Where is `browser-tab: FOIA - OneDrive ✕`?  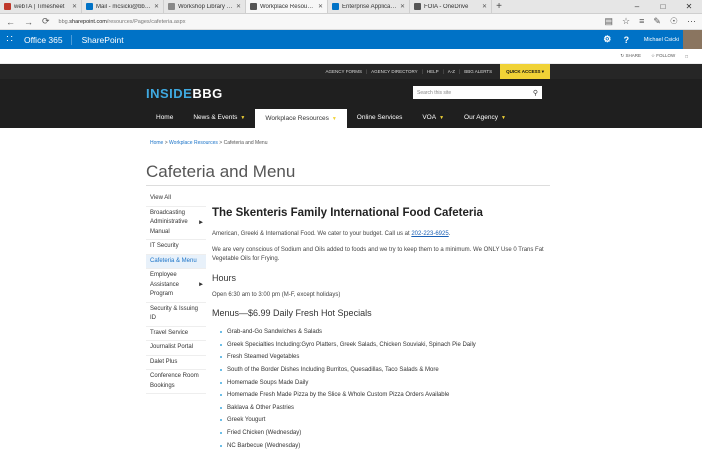 browser-tab: FOIA - OneDrive ✕ is located at coordinates (451, 6).